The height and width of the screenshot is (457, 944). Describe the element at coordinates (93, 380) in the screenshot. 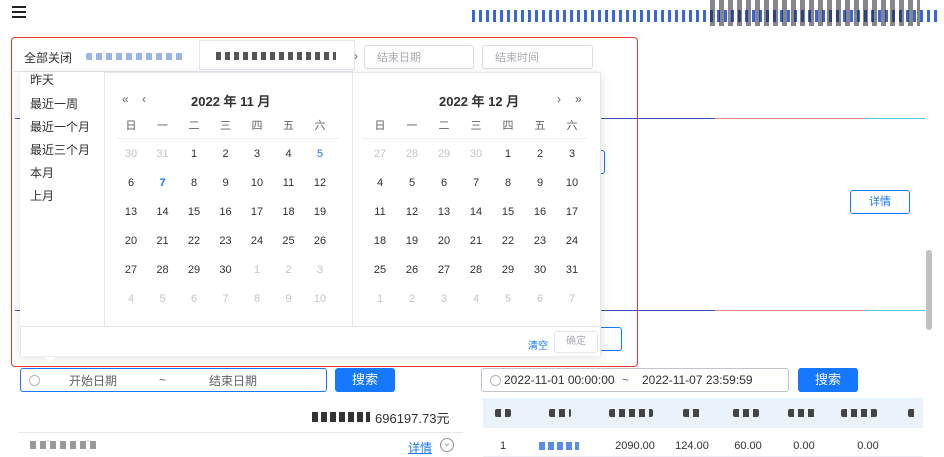

I see `start-date-input: 开始日期` at that location.